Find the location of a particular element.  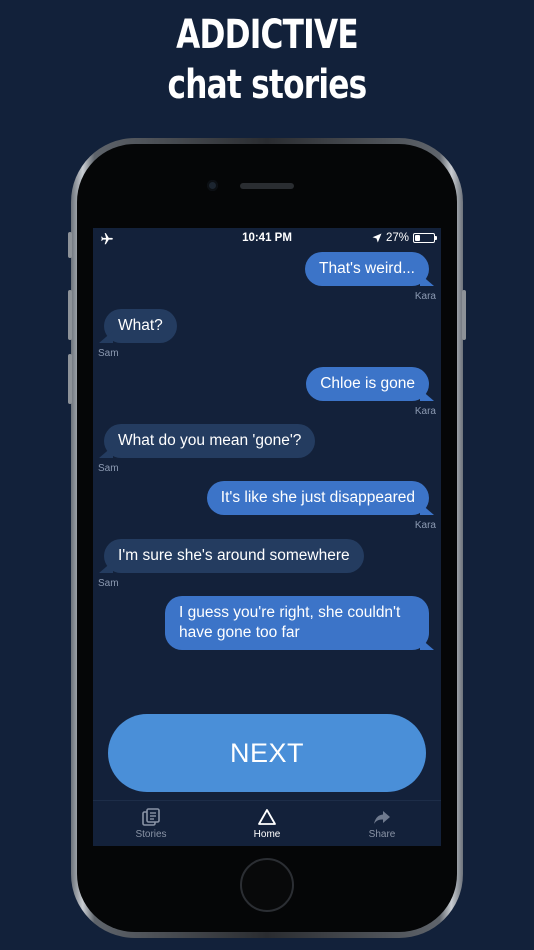

promo-headline: ADDICTIVE is located at coordinates (267, 35).